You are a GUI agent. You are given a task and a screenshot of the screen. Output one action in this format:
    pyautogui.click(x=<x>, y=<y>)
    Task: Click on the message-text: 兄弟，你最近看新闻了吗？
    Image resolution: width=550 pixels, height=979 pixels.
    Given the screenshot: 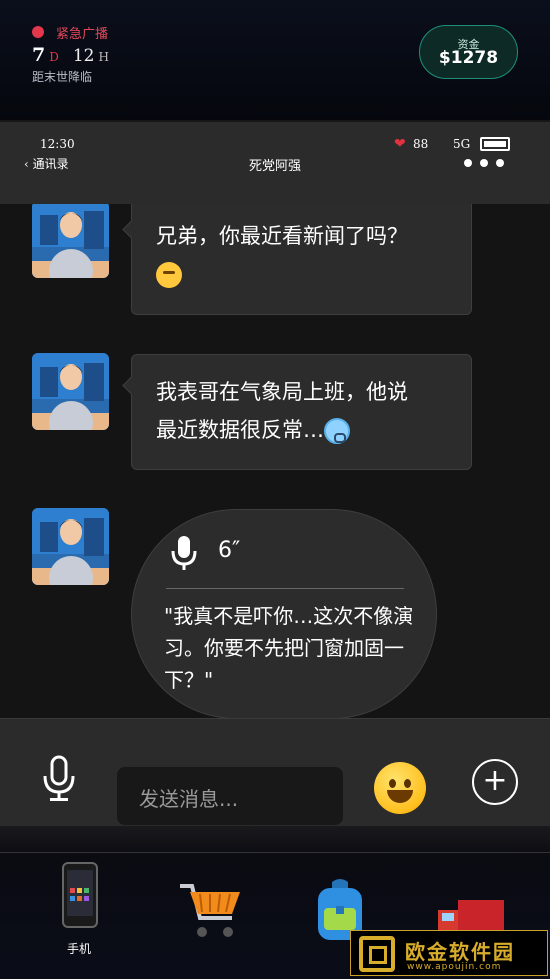 What is the action you would take?
    pyautogui.click(x=282, y=236)
    